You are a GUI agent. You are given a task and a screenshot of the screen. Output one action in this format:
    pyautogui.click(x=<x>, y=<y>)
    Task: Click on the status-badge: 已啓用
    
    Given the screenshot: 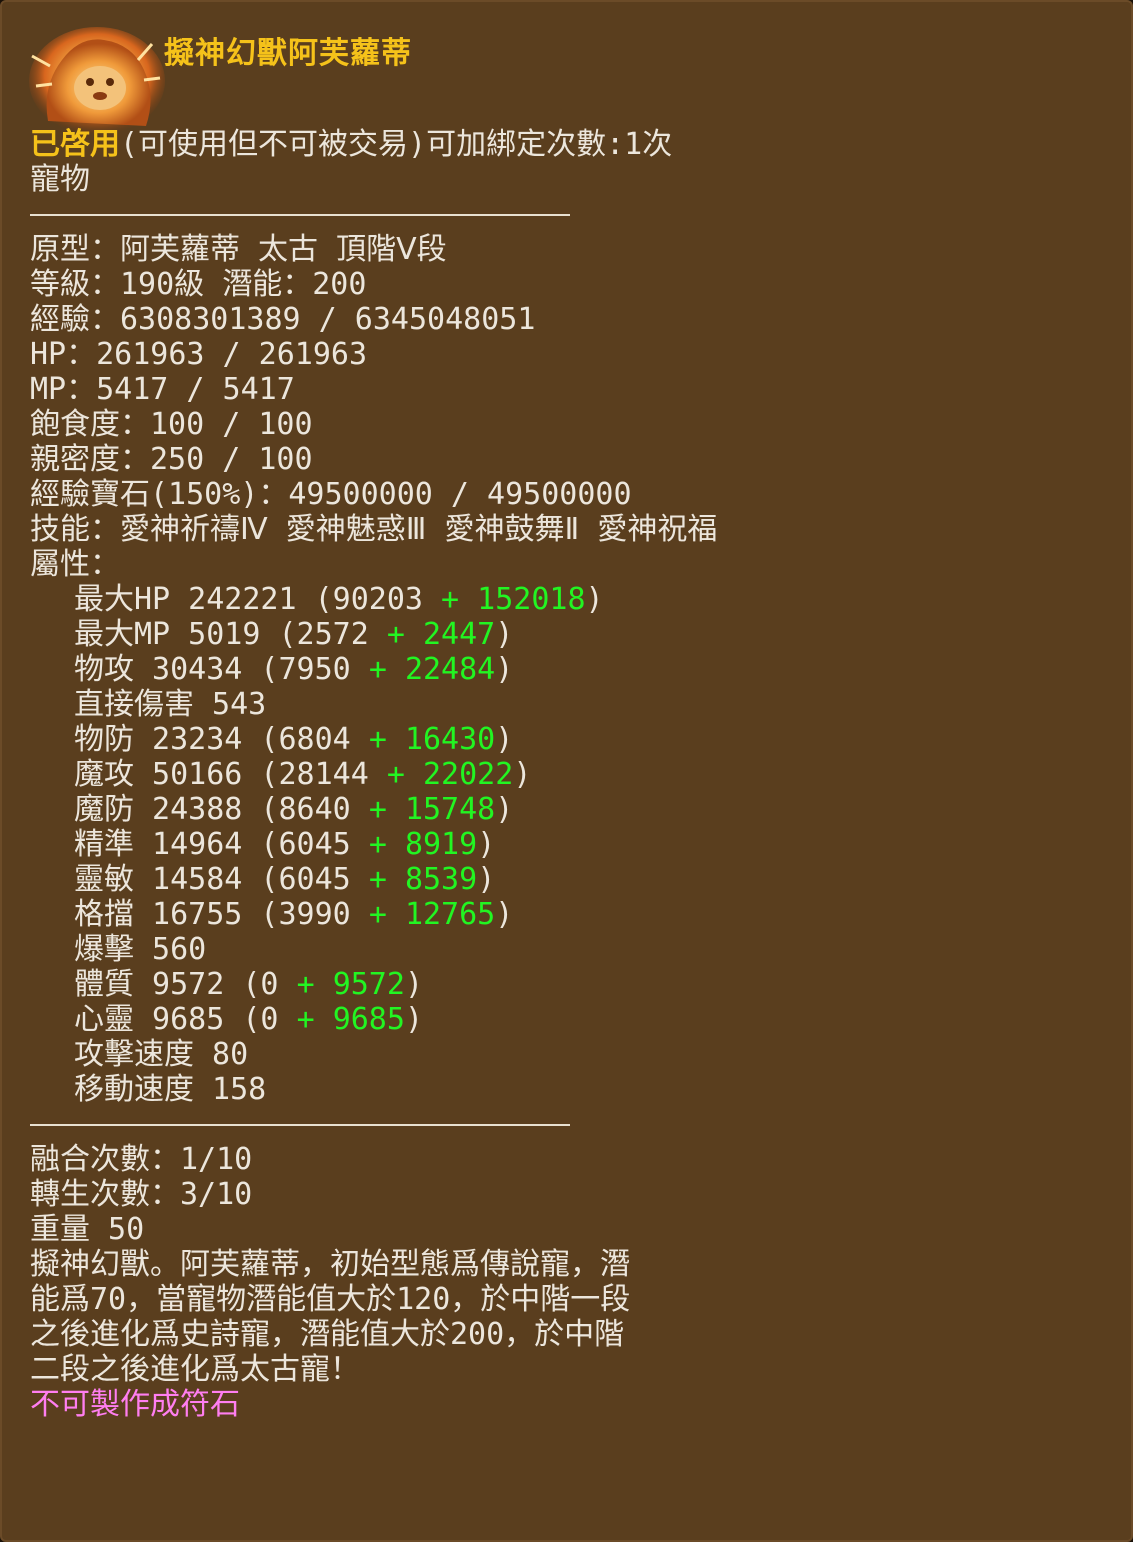 What is the action you would take?
    pyautogui.click(x=75, y=144)
    